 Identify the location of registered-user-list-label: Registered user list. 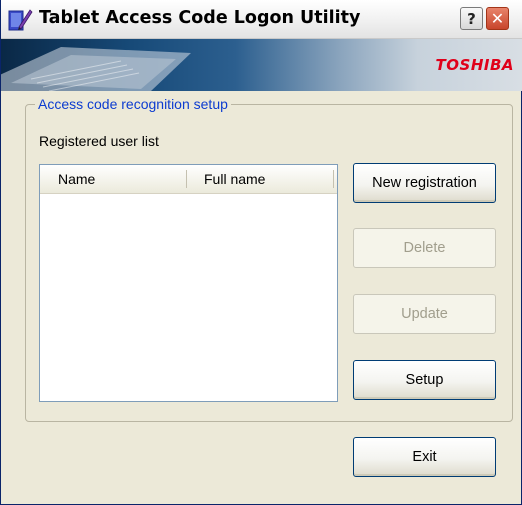
(99, 141).